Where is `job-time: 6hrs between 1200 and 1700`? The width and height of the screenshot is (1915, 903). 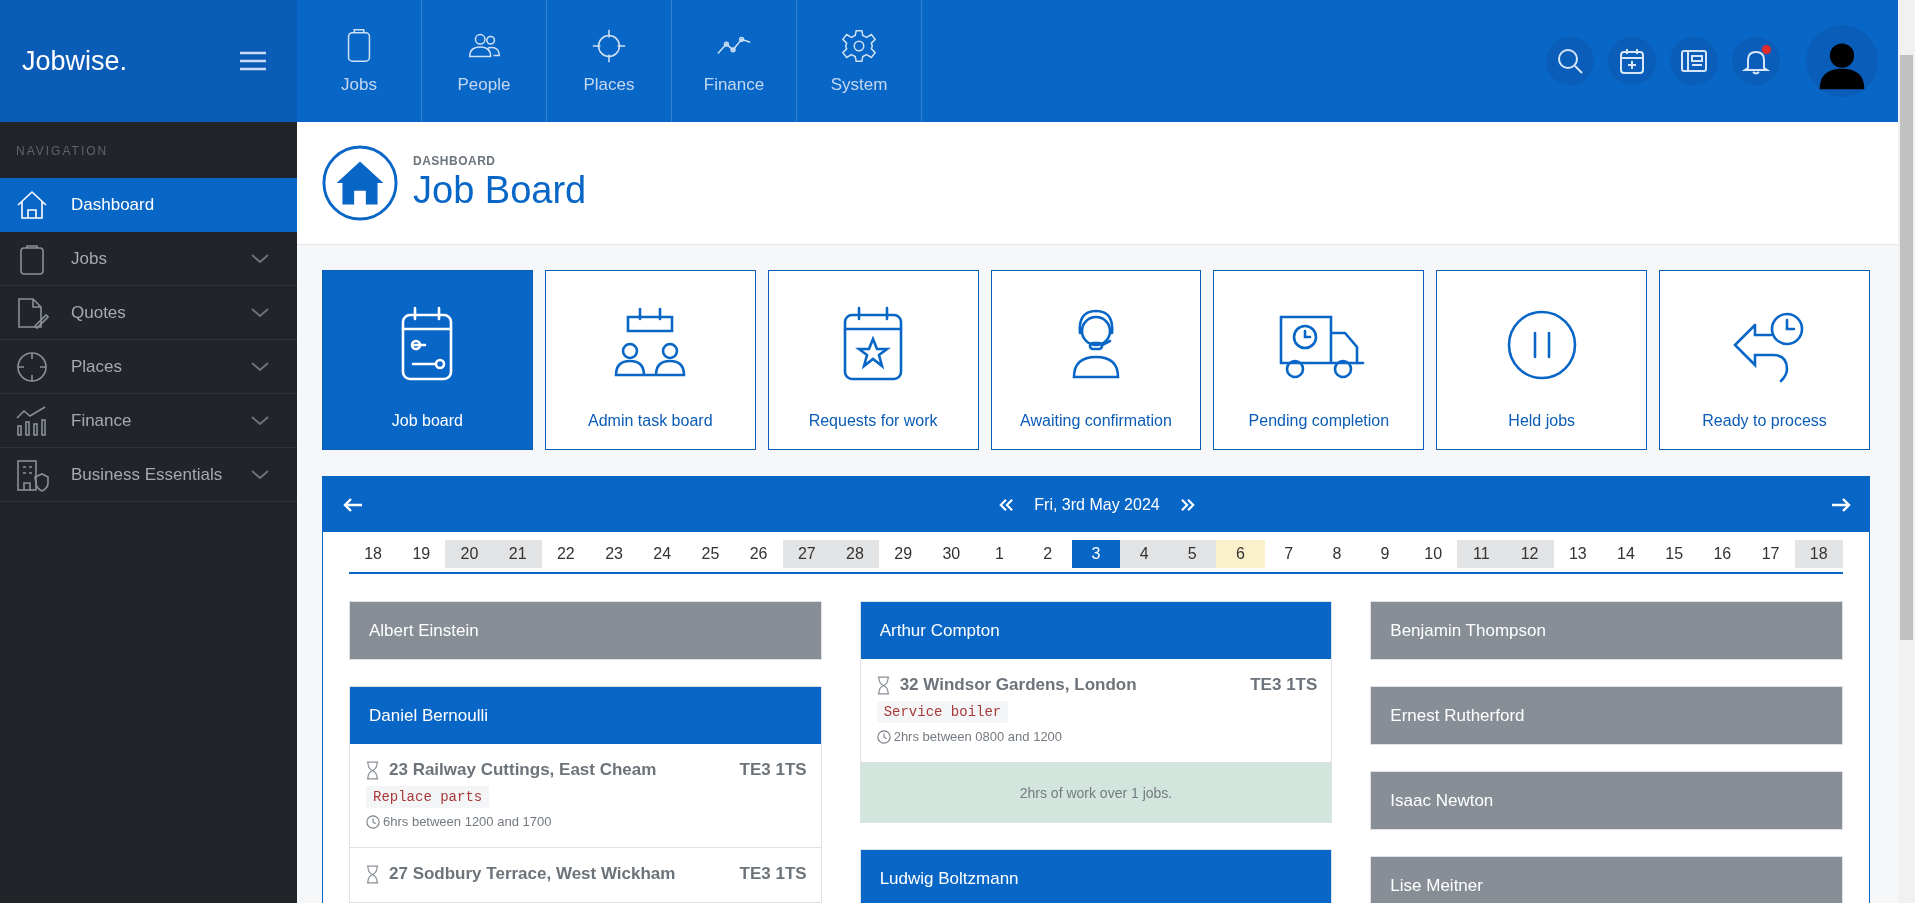 job-time: 6hrs between 1200 and 1700 is located at coordinates (467, 821).